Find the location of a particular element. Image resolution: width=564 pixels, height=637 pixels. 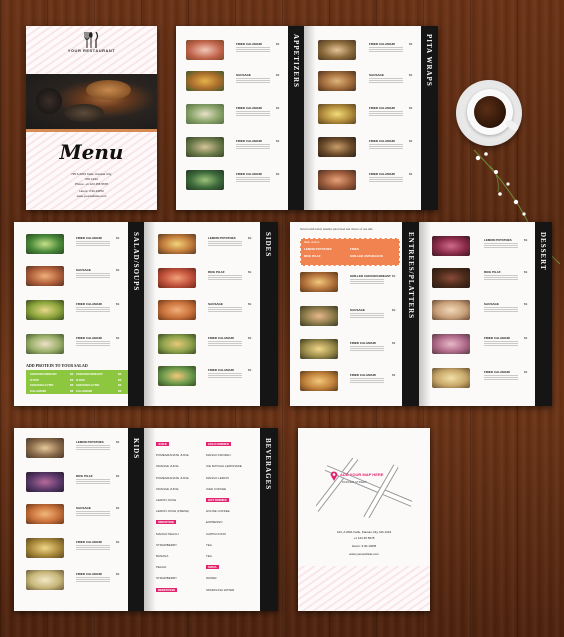

sides-title-3: SAUSAGE is located at coordinates (215, 304).